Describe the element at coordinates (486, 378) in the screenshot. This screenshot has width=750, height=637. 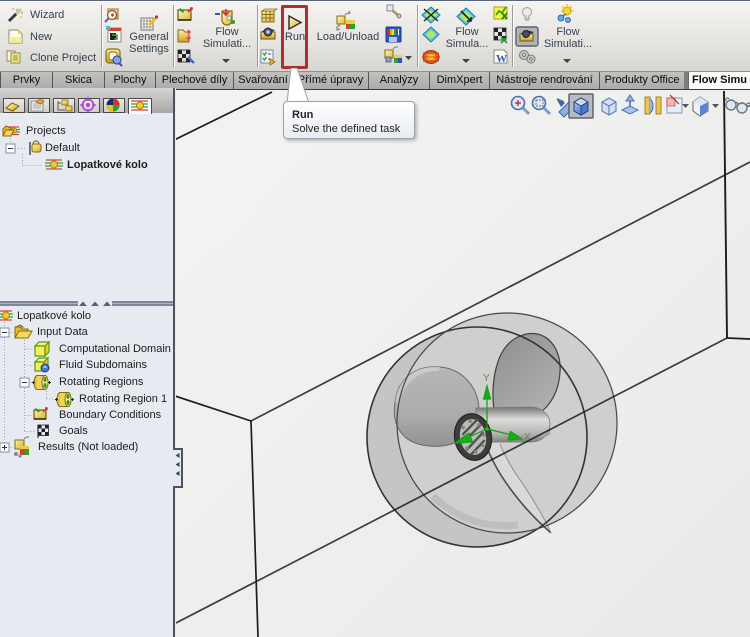
I see `svg-text: Y` at that location.